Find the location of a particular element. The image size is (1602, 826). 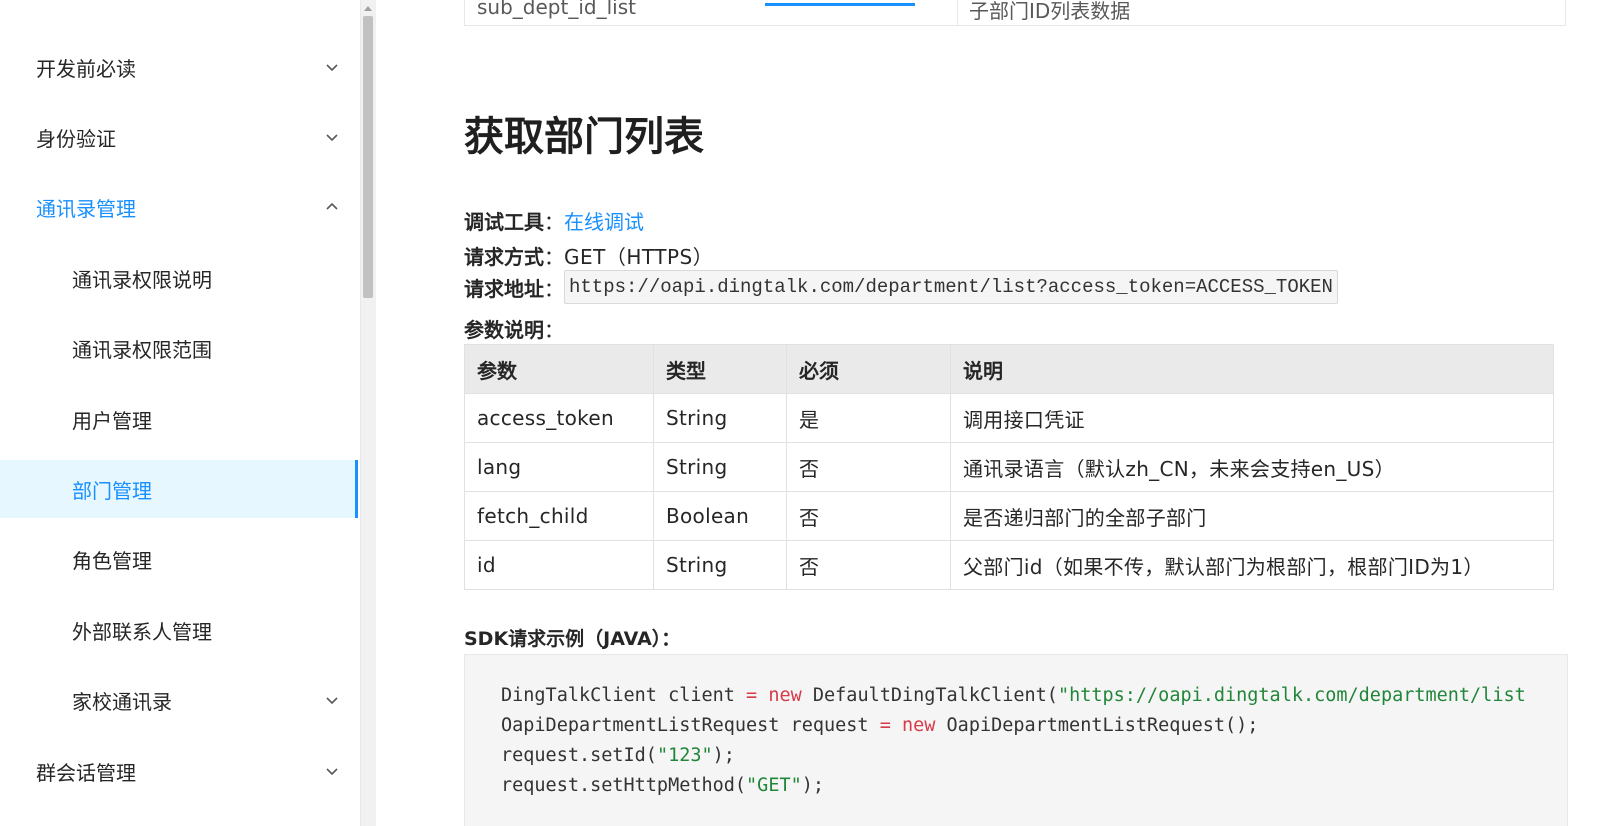

online-debug-link: 在线调试 is located at coordinates (604, 220).